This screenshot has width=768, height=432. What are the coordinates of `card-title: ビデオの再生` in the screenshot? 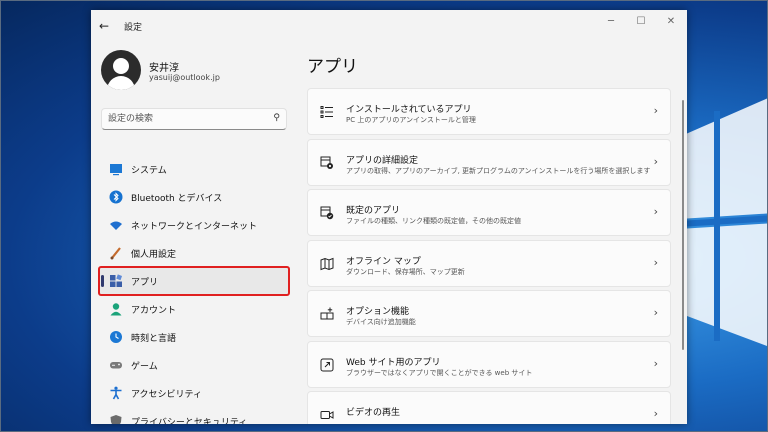 It's located at (373, 413).